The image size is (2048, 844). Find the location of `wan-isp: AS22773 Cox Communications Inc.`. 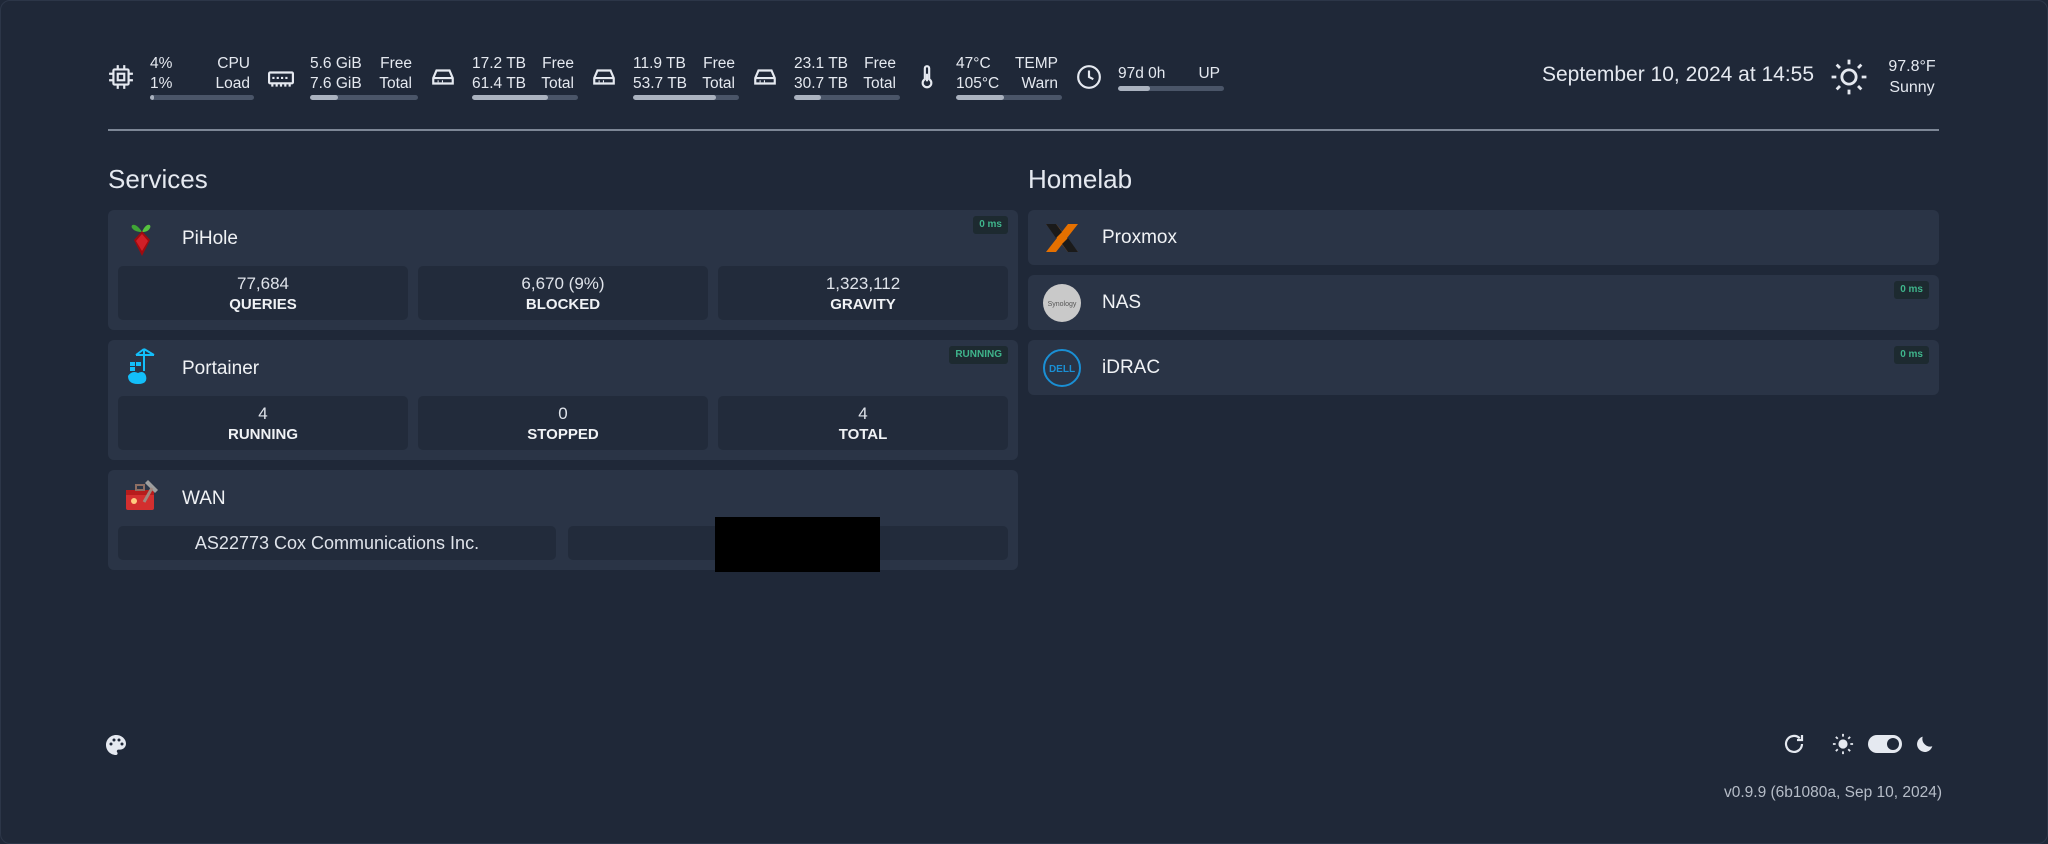

wan-isp: AS22773 Cox Communications Inc. is located at coordinates (337, 543).